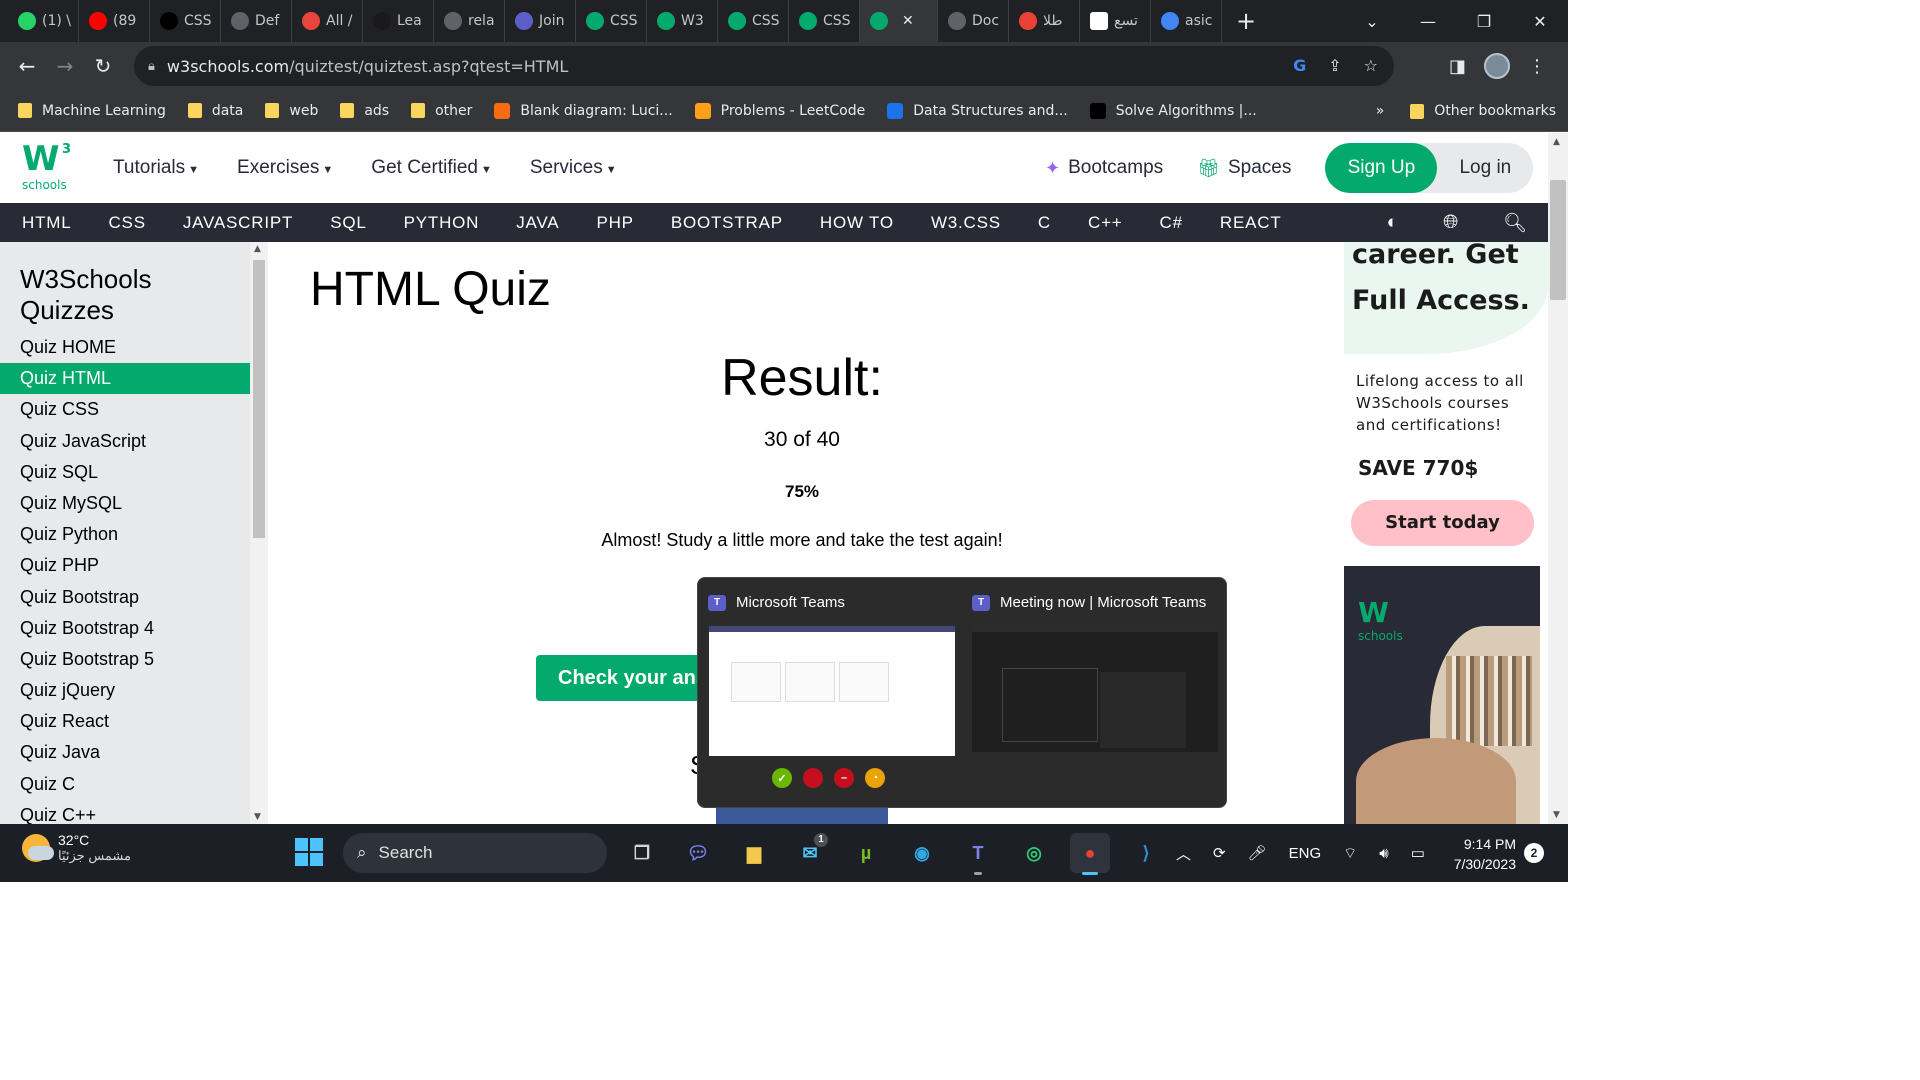 The height and width of the screenshot is (1080, 1920). What do you see at coordinates (125, 379) in the screenshot?
I see `sidebar-quiz-link: Quiz HTML` at bounding box center [125, 379].